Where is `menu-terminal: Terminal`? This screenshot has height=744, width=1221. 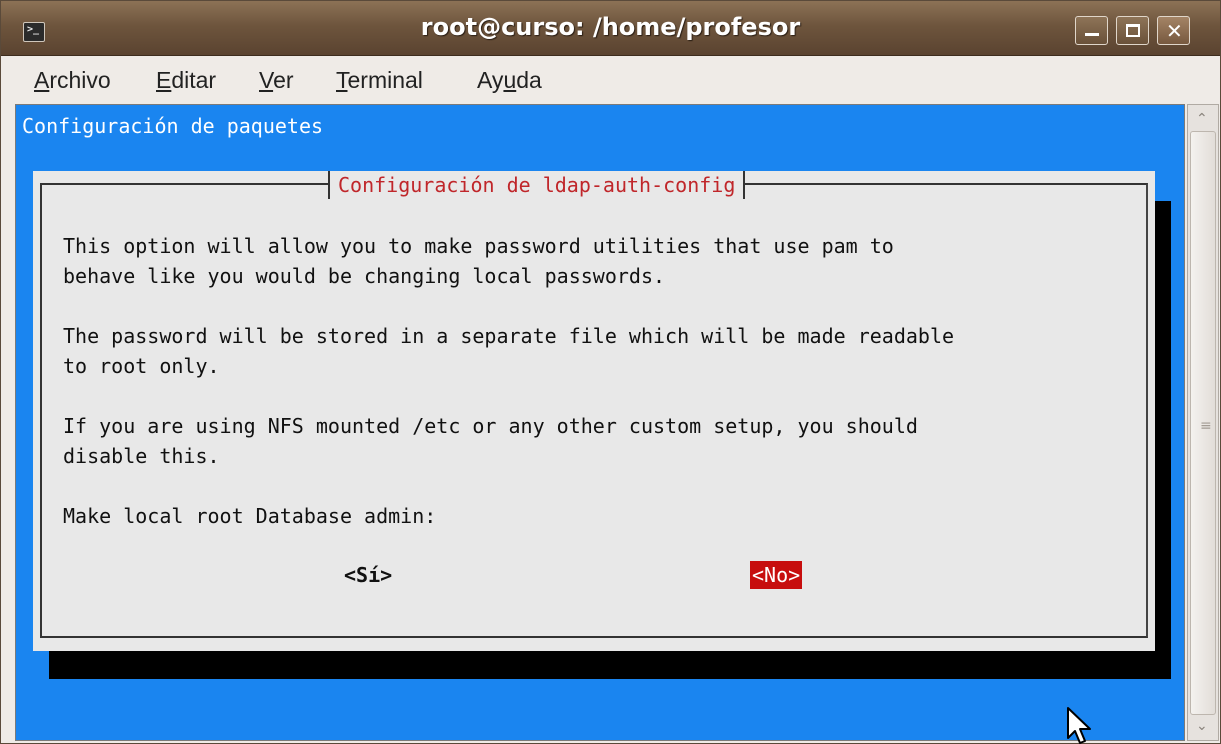 menu-terminal: Terminal is located at coordinates (379, 80).